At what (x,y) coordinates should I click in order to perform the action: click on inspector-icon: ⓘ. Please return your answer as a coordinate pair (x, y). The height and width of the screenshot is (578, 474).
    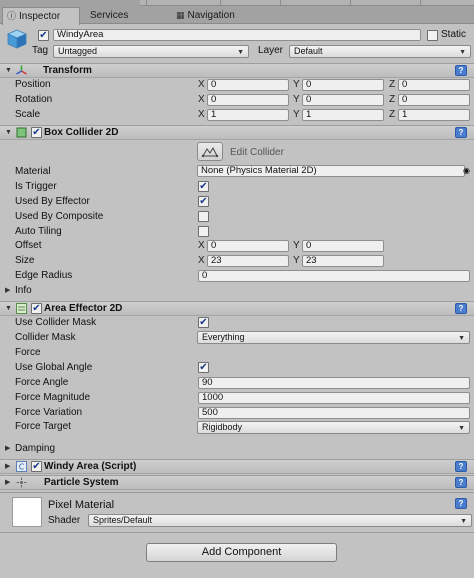
    Looking at the image, I should click on (12, 16).